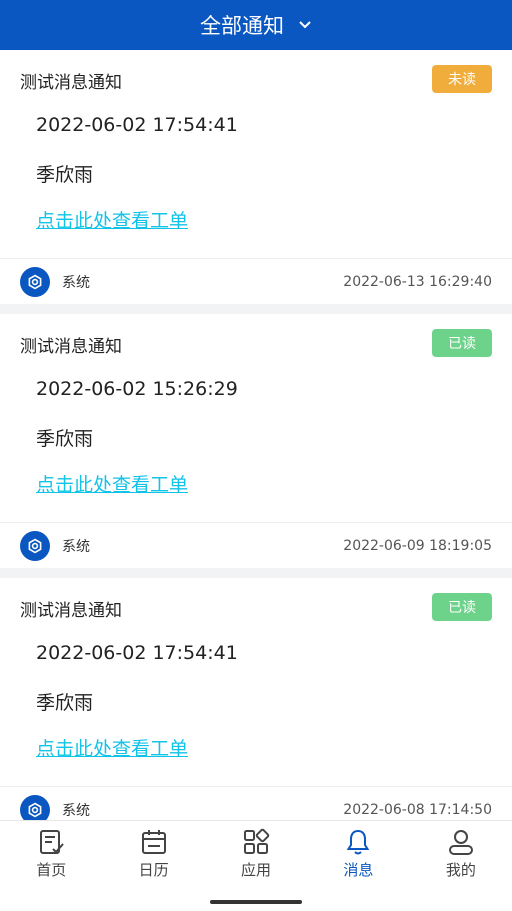 Image resolution: width=512 pixels, height=911 pixels. Describe the element at coordinates (242, 26) in the screenshot. I see `page-title: 全部通知` at that location.